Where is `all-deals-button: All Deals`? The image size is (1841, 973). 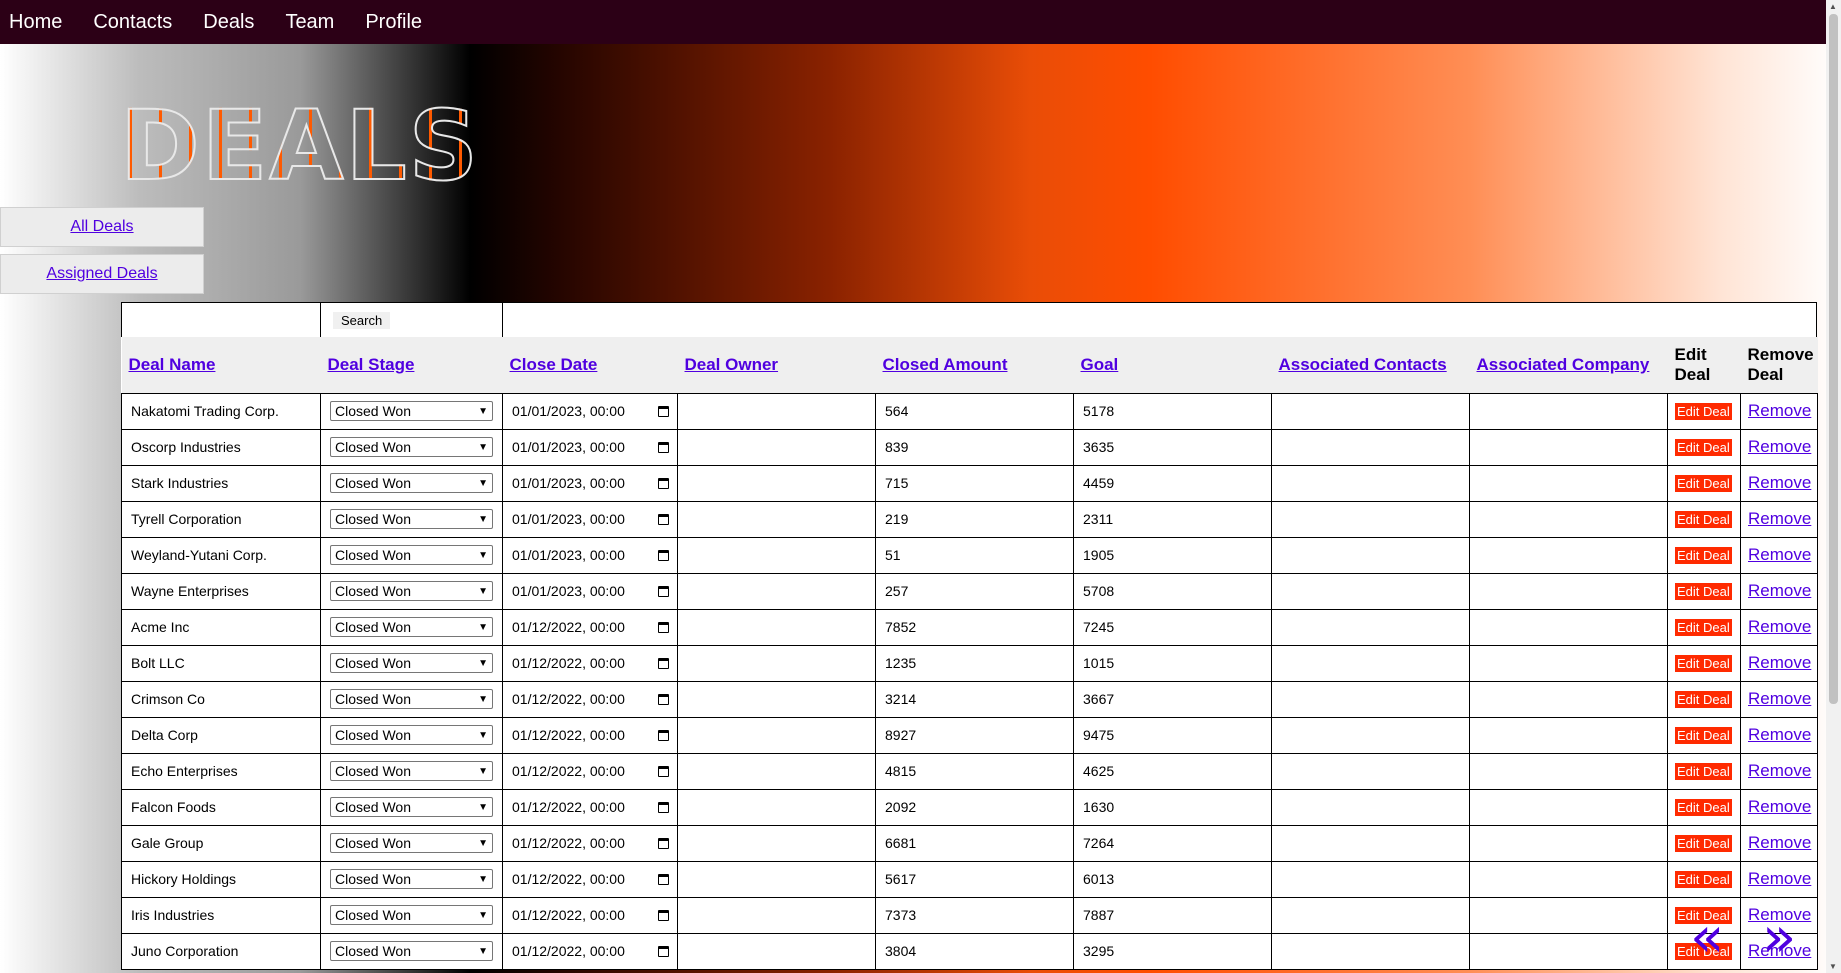
all-deals-button: All Deals is located at coordinates (102, 227).